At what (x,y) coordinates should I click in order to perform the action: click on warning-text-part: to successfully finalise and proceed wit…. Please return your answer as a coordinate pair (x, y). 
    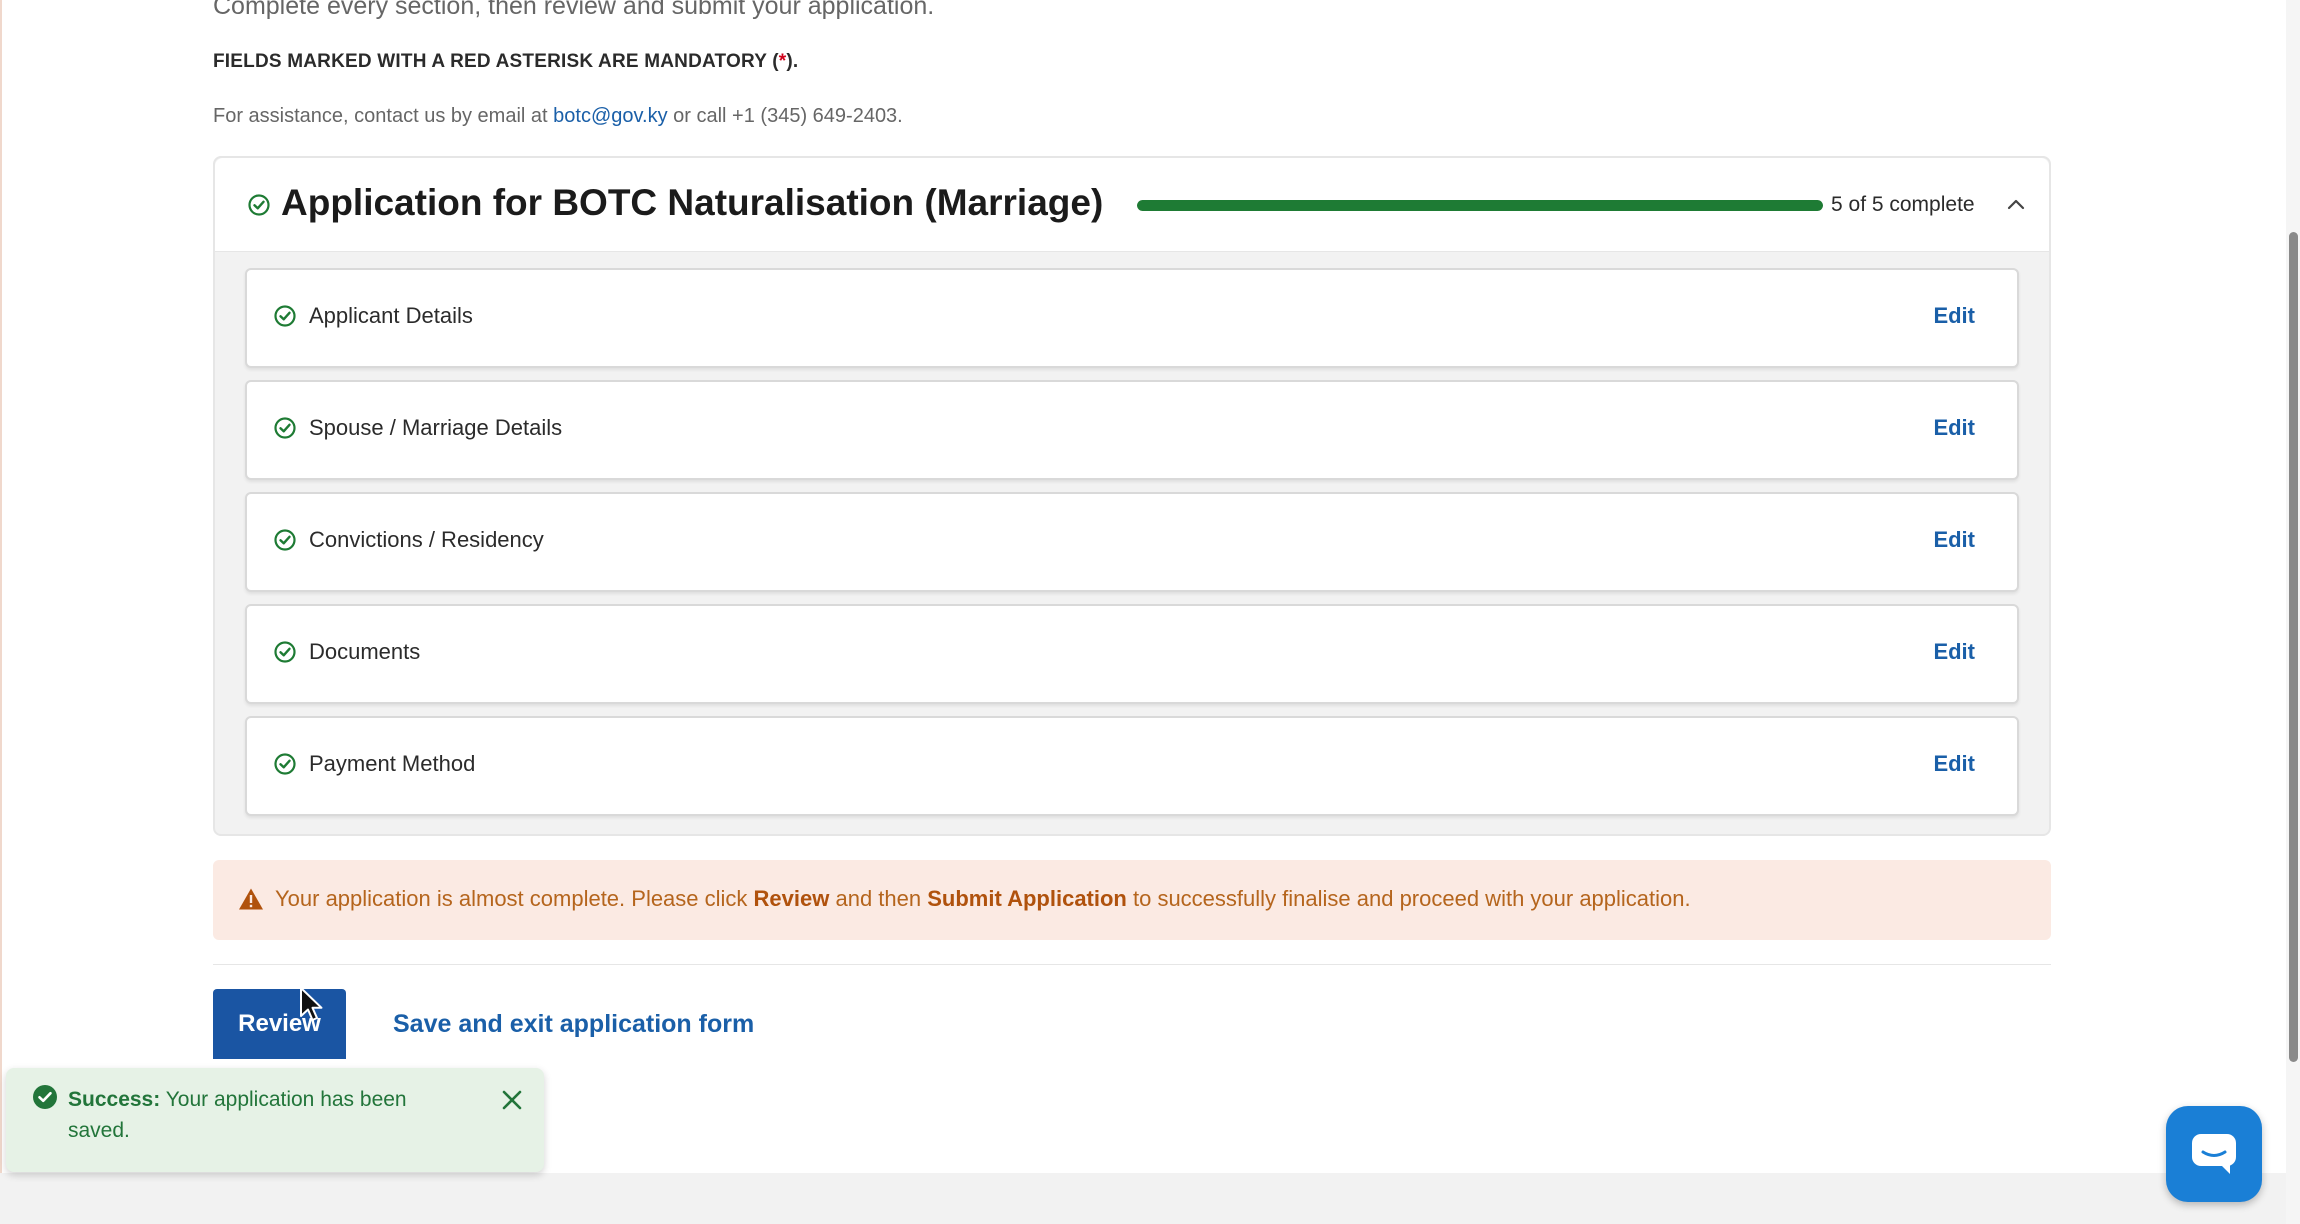
    Looking at the image, I should click on (1408, 898).